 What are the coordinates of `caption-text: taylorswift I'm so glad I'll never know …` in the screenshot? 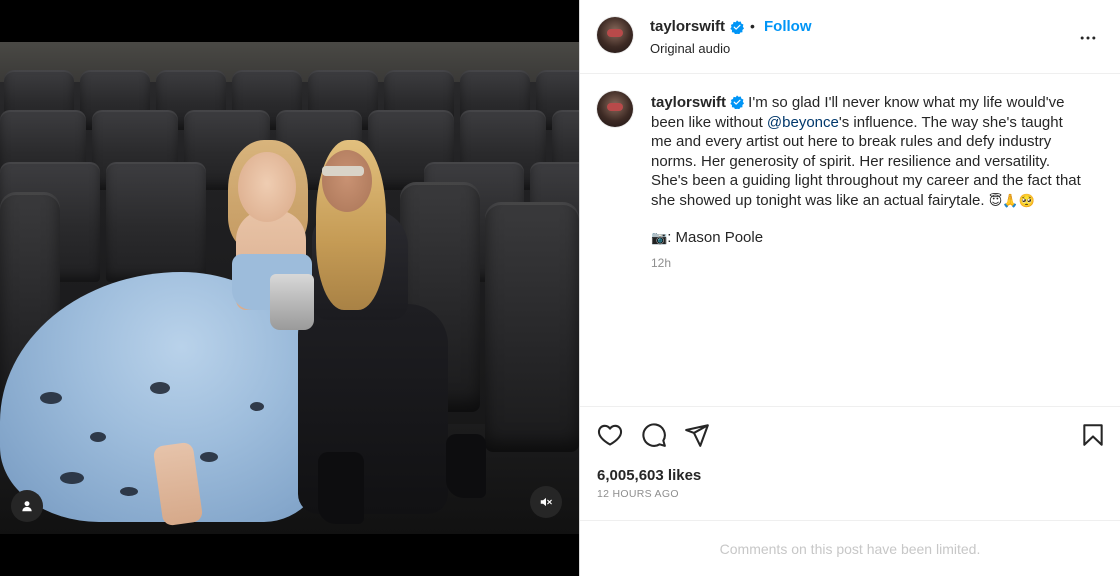 It's located at (869, 152).